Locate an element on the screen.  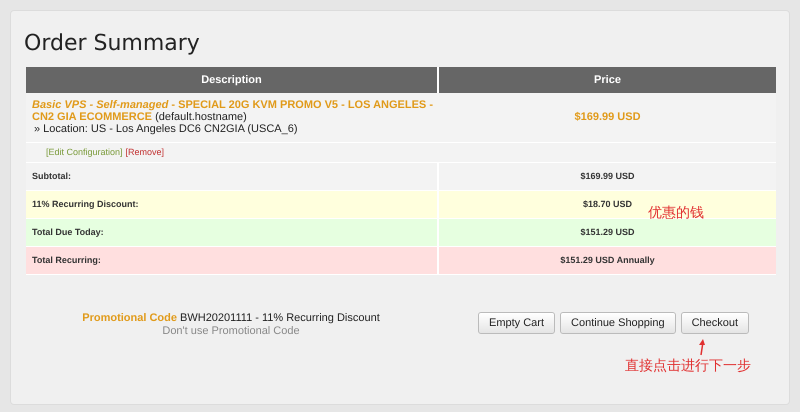
page-title: Order Summary is located at coordinates (112, 44).